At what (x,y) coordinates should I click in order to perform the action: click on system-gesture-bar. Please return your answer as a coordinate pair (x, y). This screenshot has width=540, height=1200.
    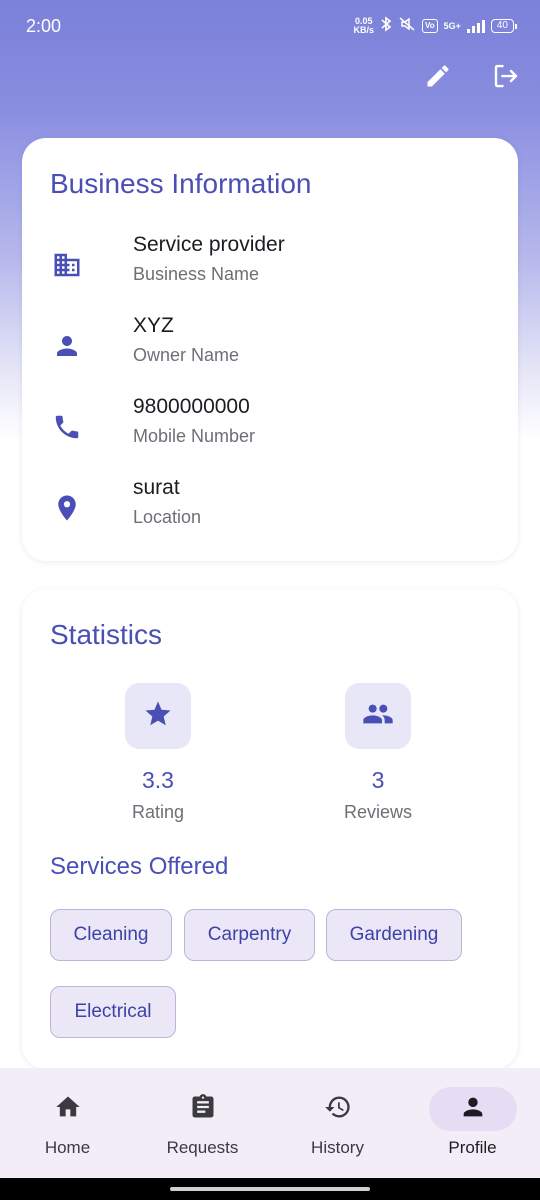
    Looking at the image, I should click on (270, 1189).